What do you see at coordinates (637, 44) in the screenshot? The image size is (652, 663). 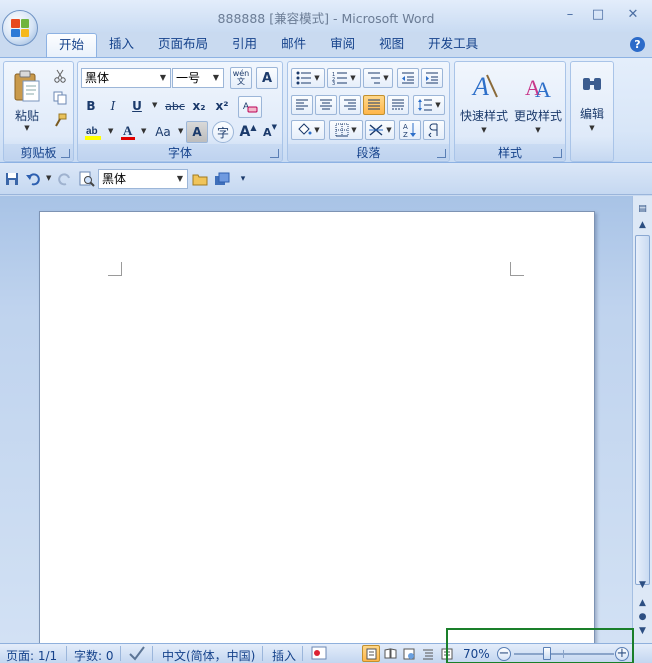 I see `help-icon: ?` at bounding box center [637, 44].